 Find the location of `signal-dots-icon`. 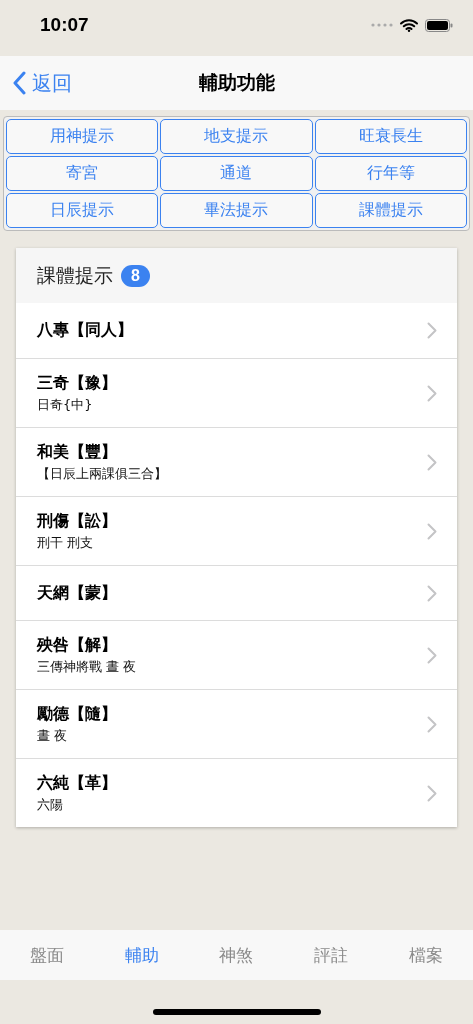

signal-dots-icon is located at coordinates (382, 25).